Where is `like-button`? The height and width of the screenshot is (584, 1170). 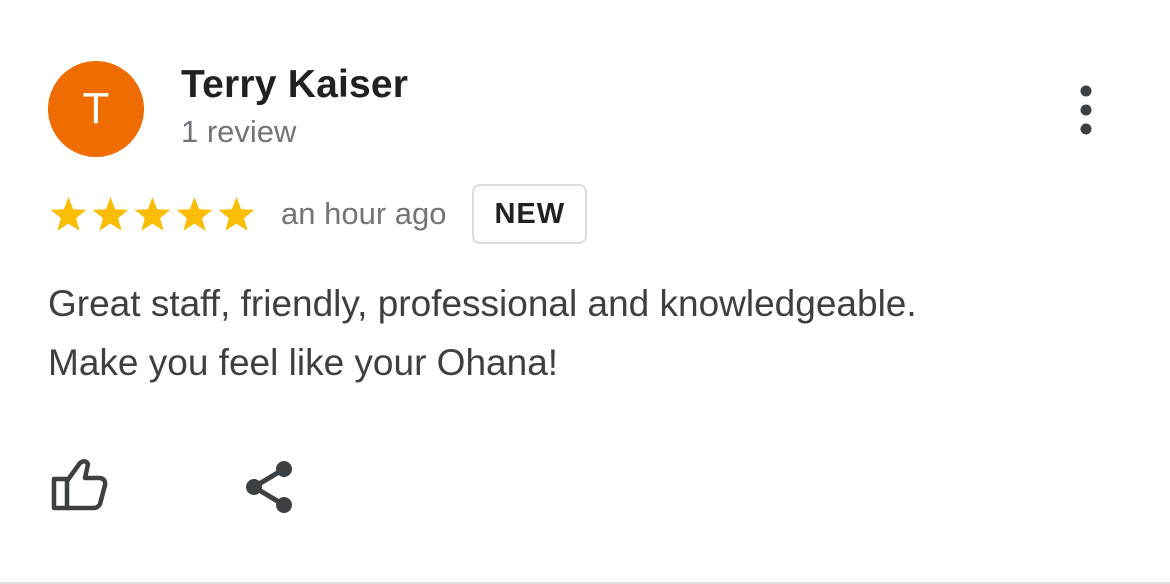 like-button is located at coordinates (78, 484).